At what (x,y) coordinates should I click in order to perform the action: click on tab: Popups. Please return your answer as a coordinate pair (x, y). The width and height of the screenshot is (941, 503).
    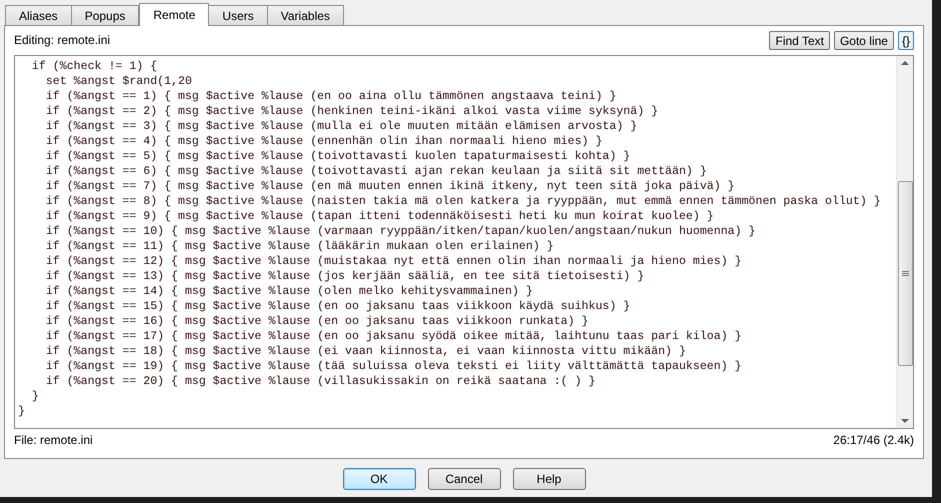
    Looking at the image, I should click on (105, 15).